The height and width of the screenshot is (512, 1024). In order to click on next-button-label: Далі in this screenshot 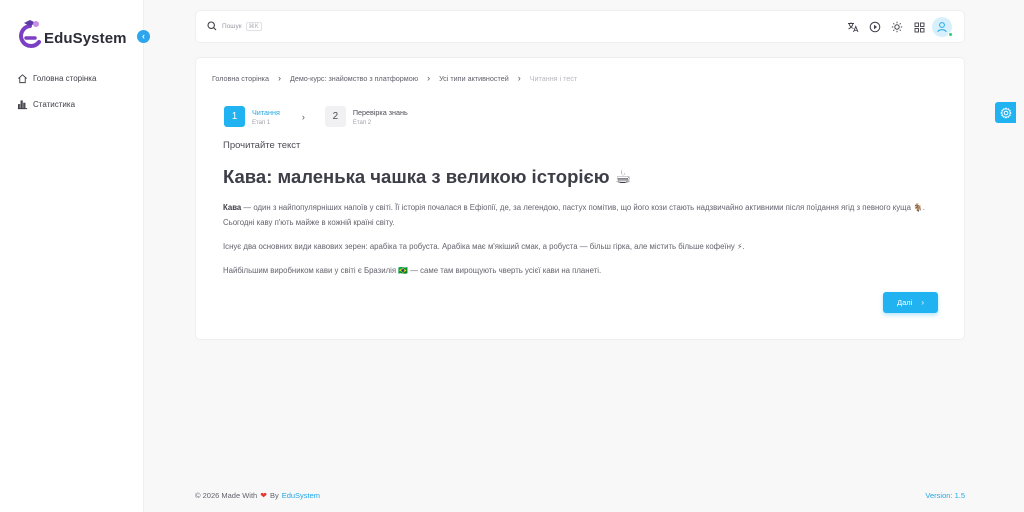, I will do `click(905, 302)`.